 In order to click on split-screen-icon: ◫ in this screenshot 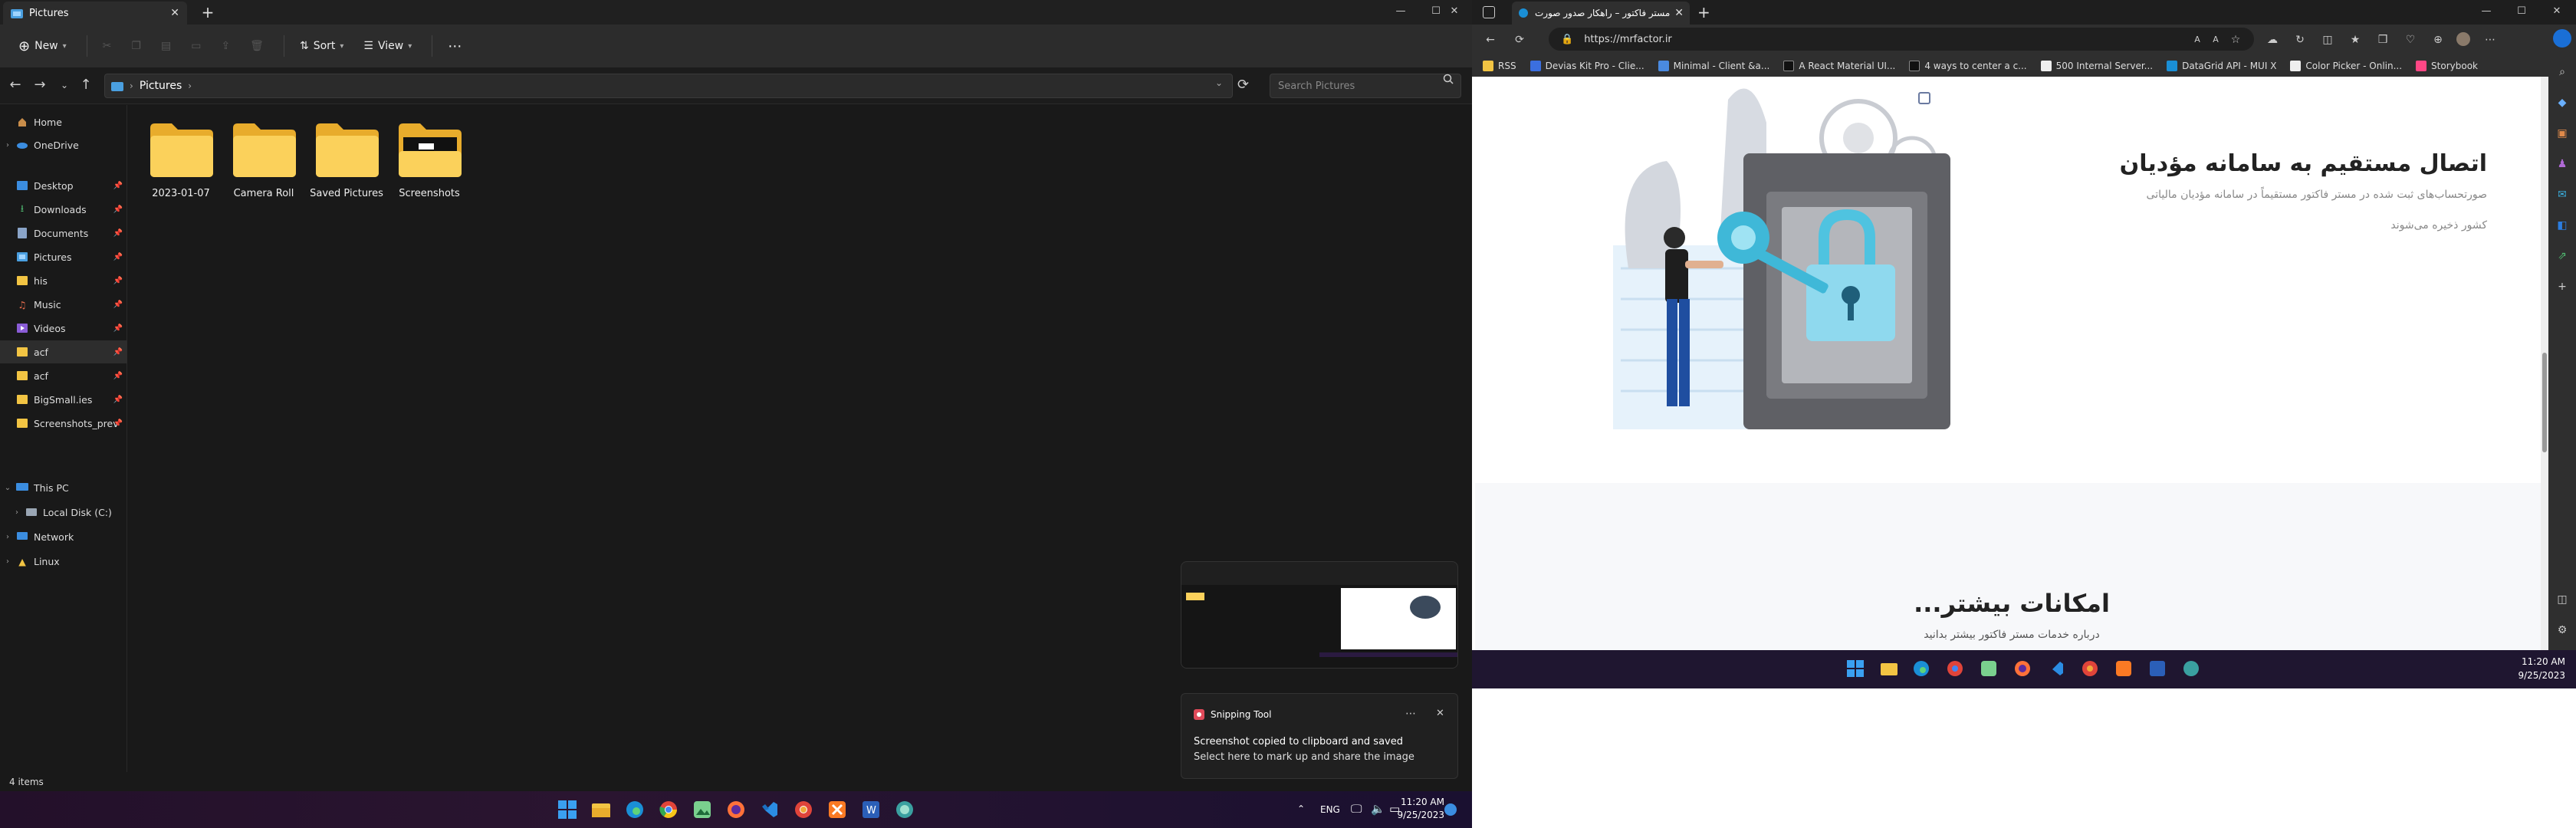, I will do `click(2328, 40)`.